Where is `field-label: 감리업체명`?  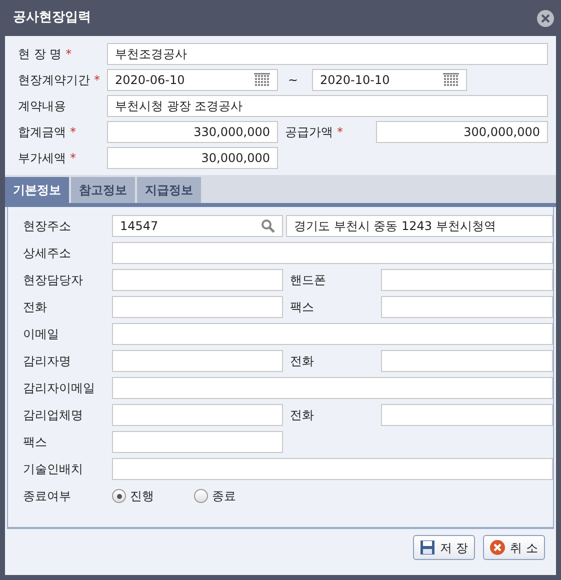
field-label: 감리업체명 is located at coordinates (53, 415).